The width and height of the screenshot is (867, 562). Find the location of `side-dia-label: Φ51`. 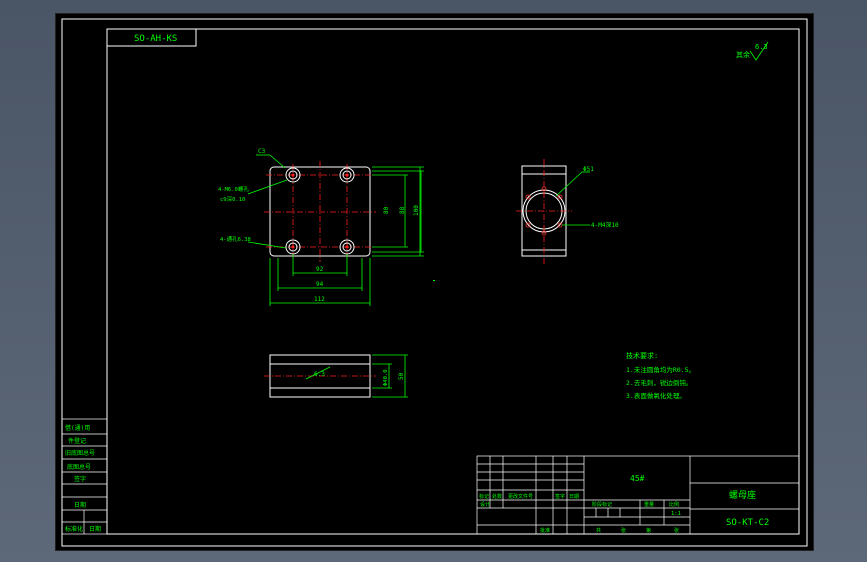

side-dia-label: Φ51 is located at coordinates (588, 169).